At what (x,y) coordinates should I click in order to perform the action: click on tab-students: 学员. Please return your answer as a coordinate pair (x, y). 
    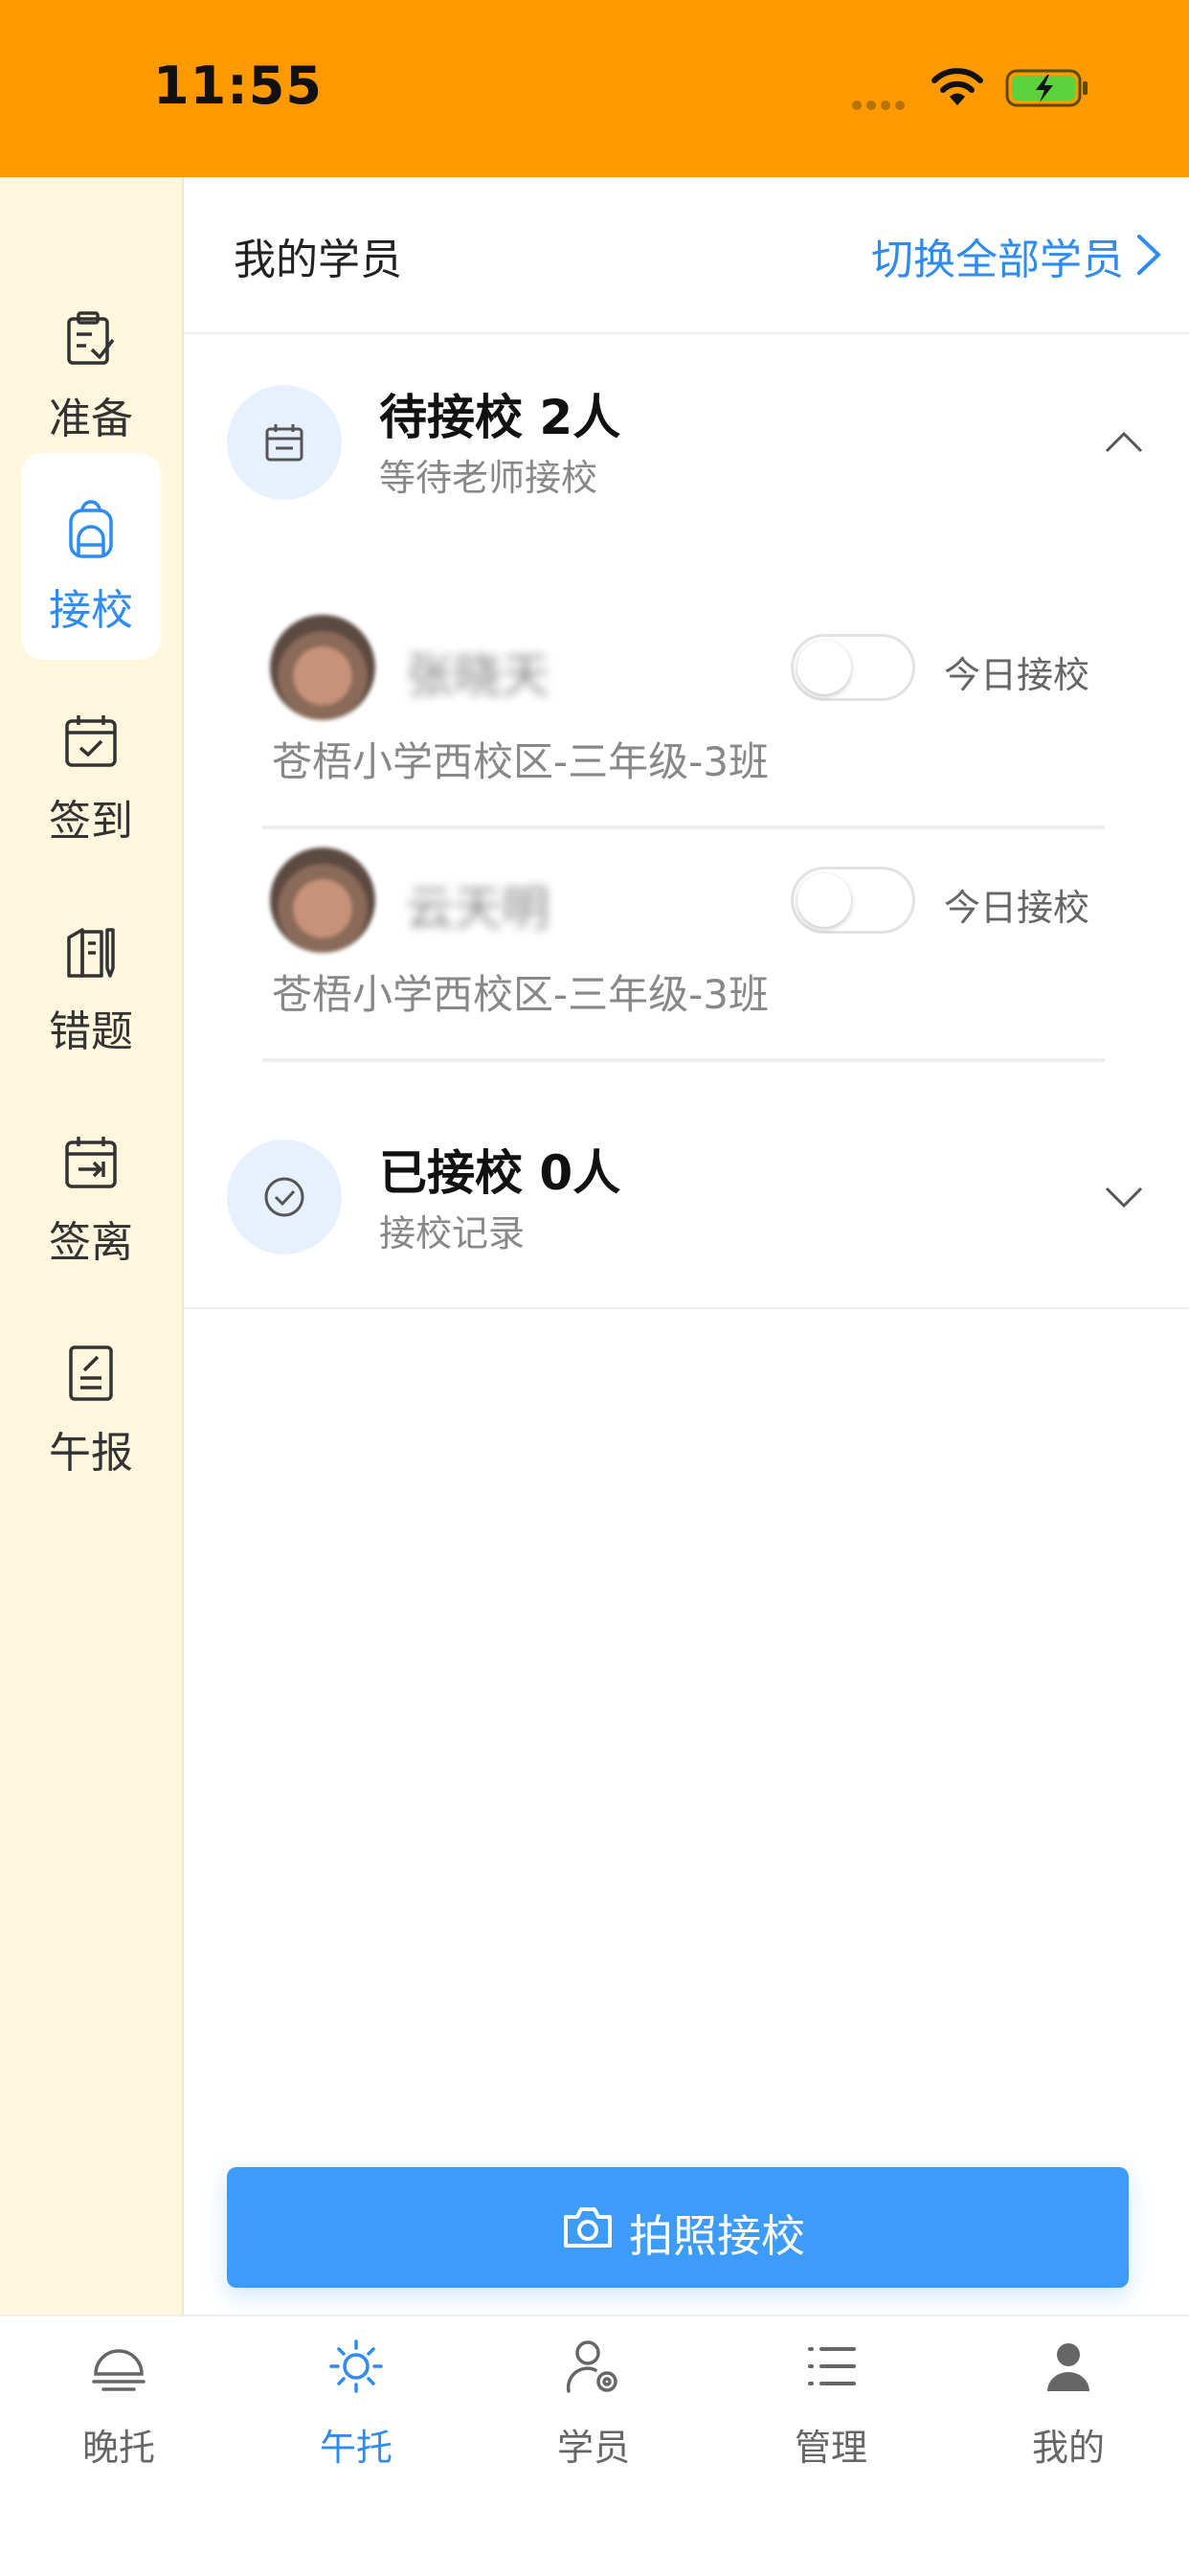
    Looking at the image, I should click on (593, 2412).